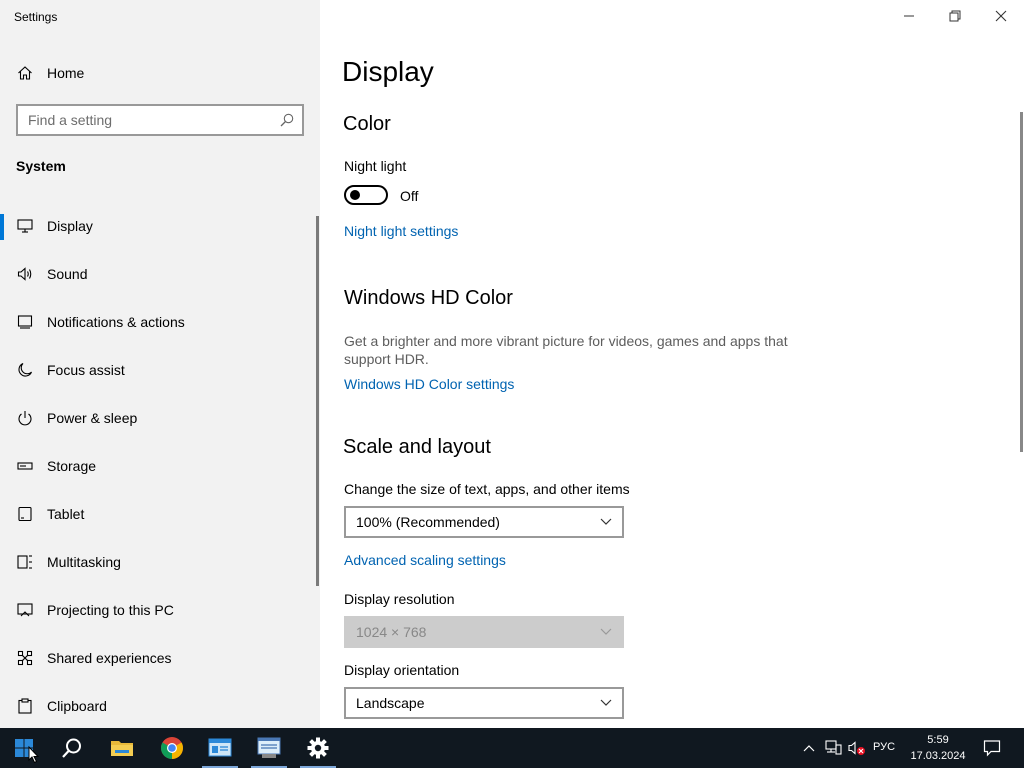 The width and height of the screenshot is (1024, 768). I want to click on sidebar-item-shared-experiences: Shared experiences, so click(158, 660).